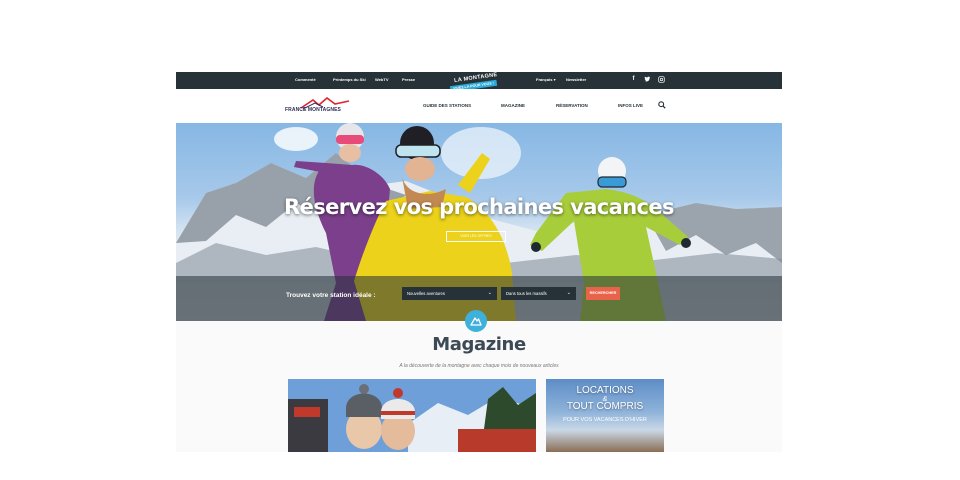 The image size is (960, 480). What do you see at coordinates (349, 79) in the screenshot?
I see `topbar-link-printemps: Printemps du Ski` at bounding box center [349, 79].